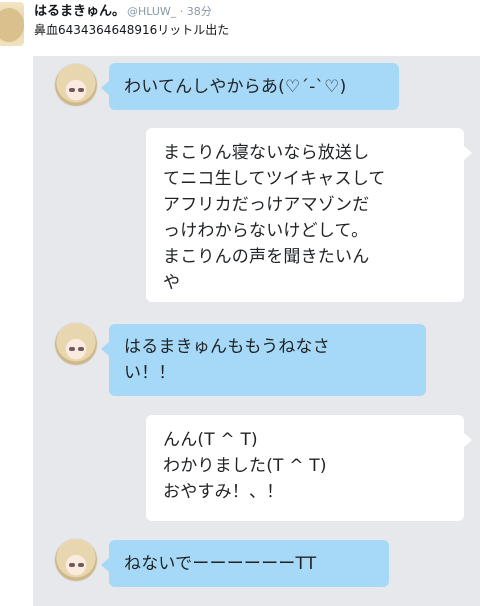  What do you see at coordinates (132, 30) in the screenshot?
I see `tweet-text: 鼻血6434364648916リットル出た` at bounding box center [132, 30].